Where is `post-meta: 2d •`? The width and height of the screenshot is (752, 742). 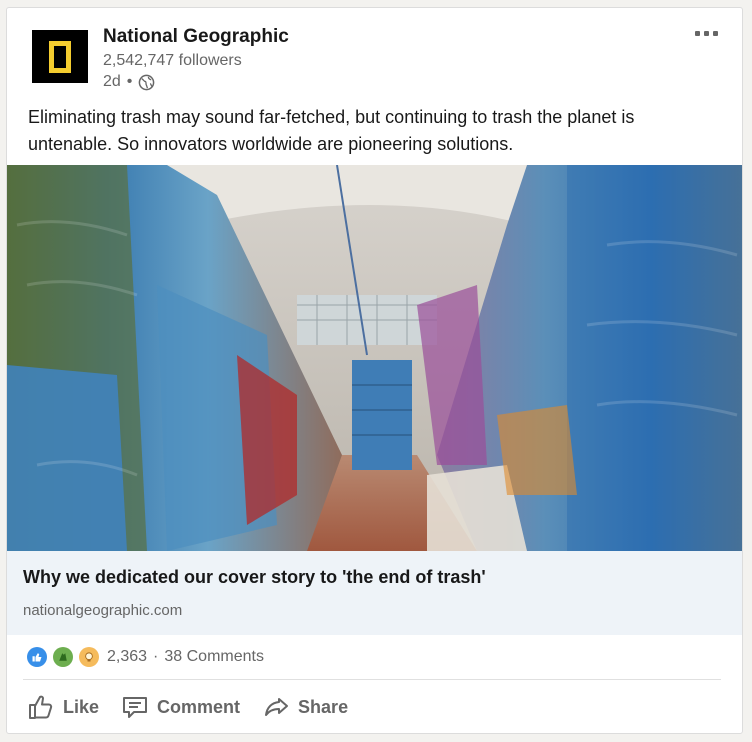 post-meta: 2d • is located at coordinates (129, 82).